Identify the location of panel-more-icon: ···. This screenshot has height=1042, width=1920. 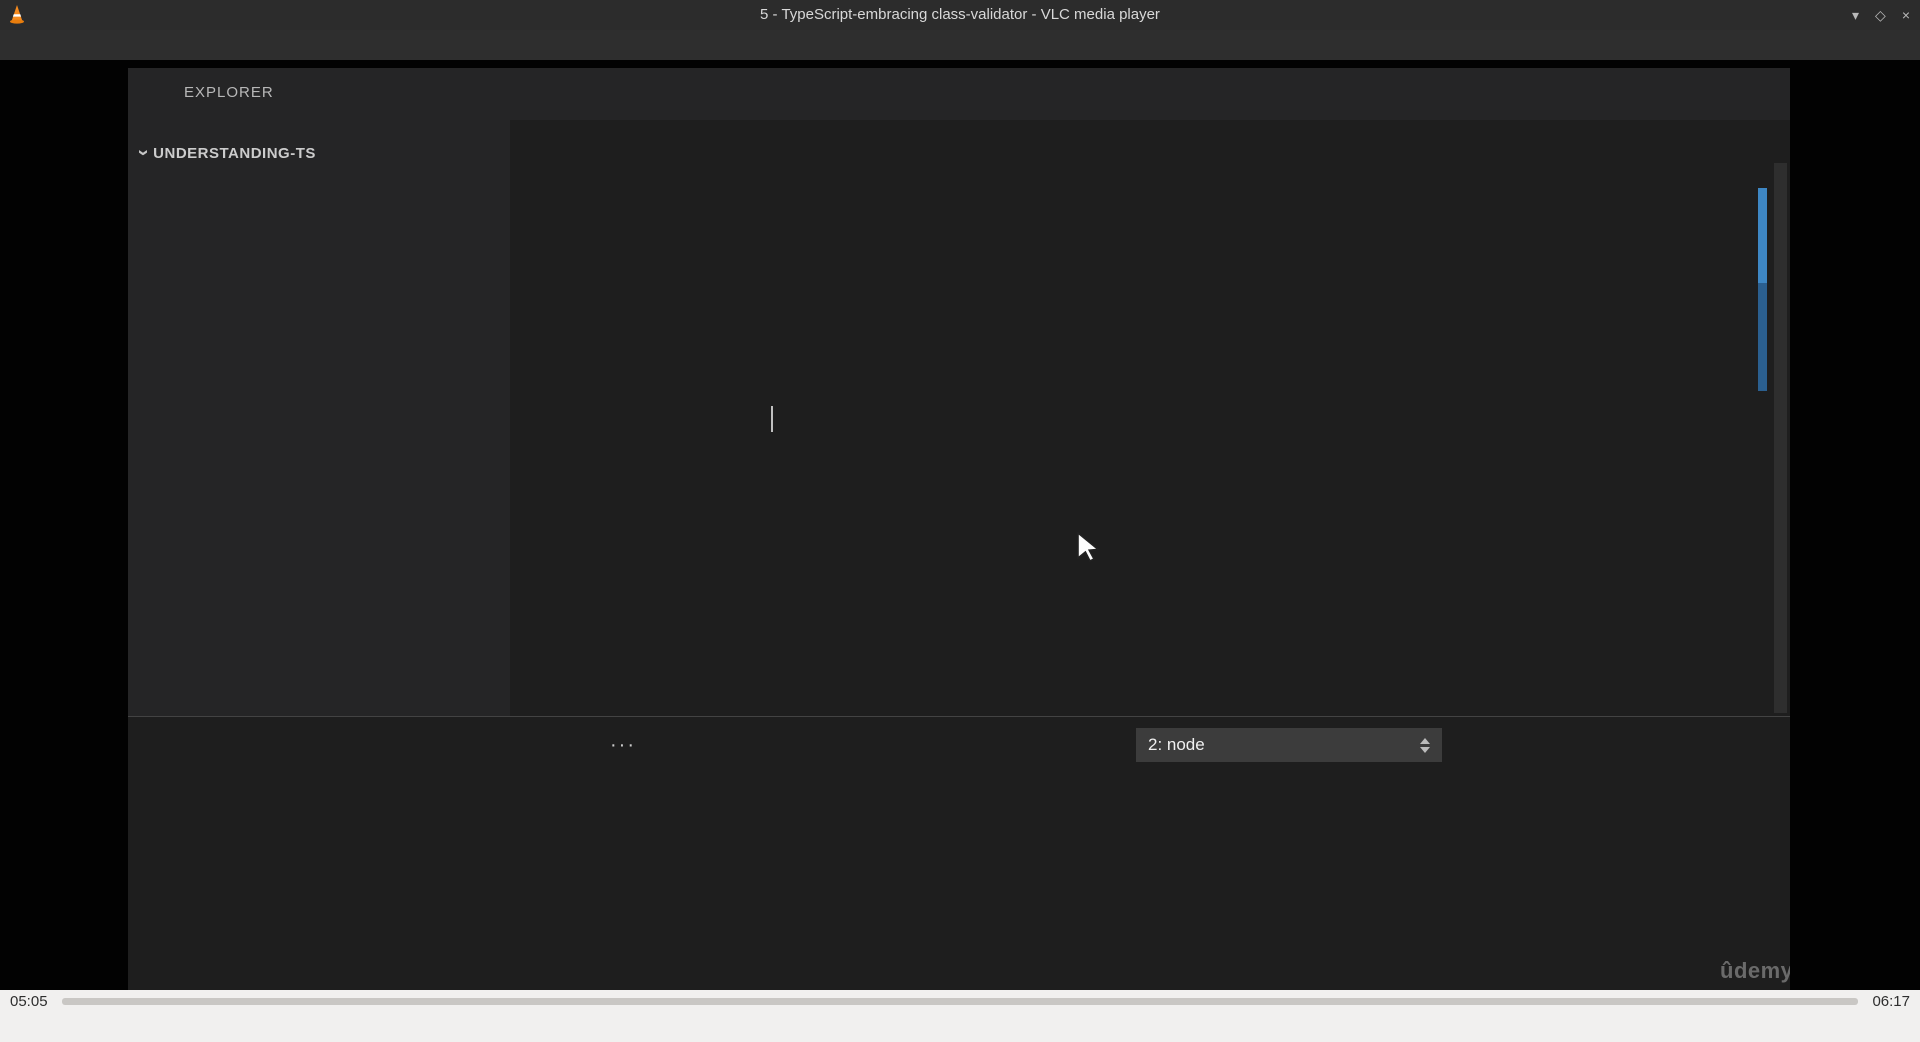
(623, 745).